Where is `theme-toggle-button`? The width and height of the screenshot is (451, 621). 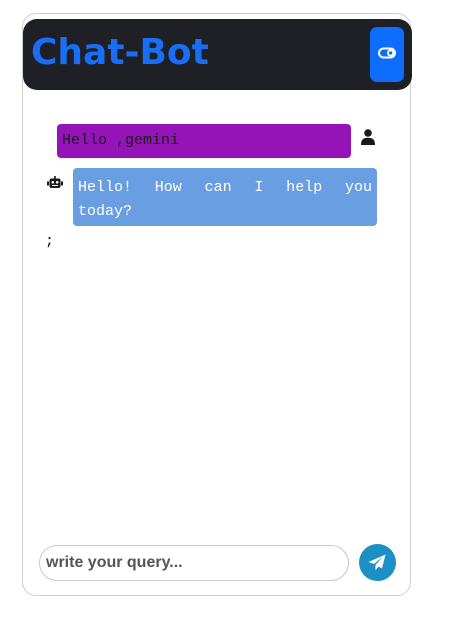 theme-toggle-button is located at coordinates (387, 54).